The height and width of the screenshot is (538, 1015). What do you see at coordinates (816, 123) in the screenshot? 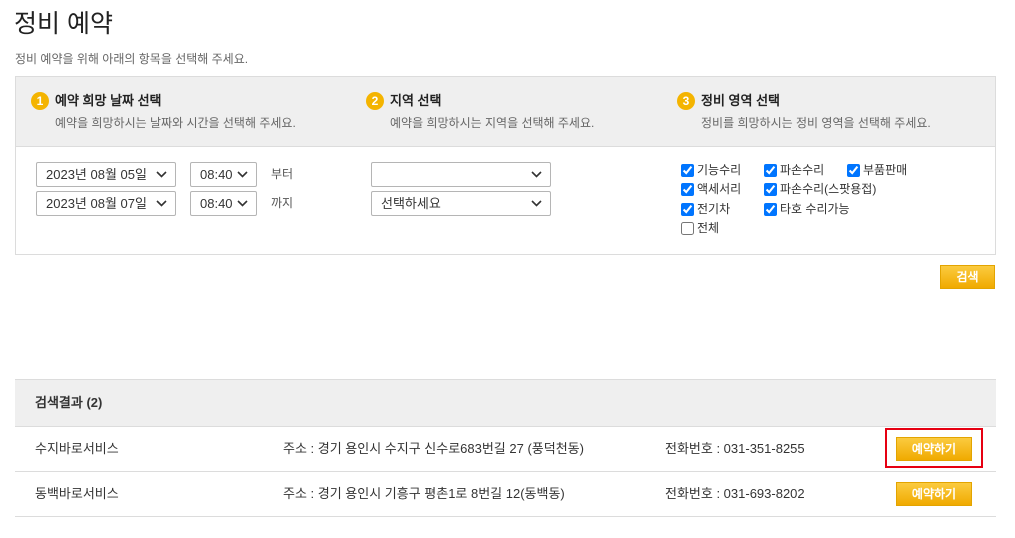
I see `step-description: 정비를 희망하시는 정비 영역을 선택해 주세요.` at bounding box center [816, 123].